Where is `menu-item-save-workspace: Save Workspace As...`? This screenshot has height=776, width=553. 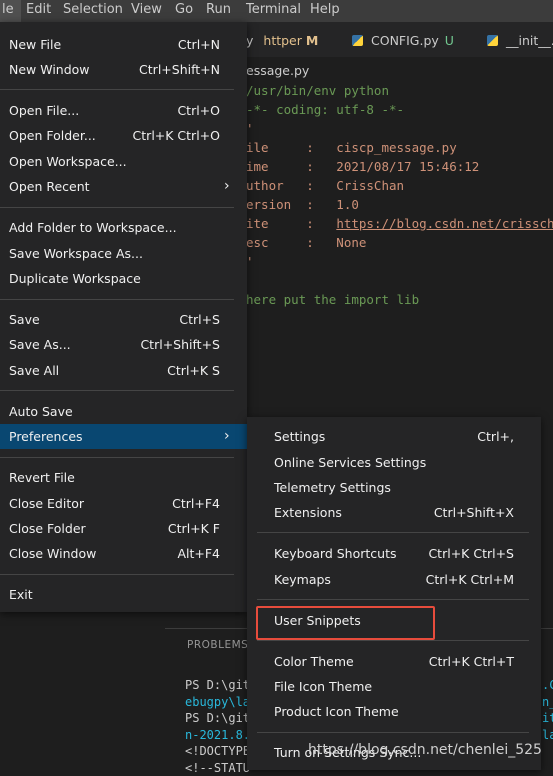
menu-item-save-workspace: Save Workspace As... is located at coordinates (123, 253).